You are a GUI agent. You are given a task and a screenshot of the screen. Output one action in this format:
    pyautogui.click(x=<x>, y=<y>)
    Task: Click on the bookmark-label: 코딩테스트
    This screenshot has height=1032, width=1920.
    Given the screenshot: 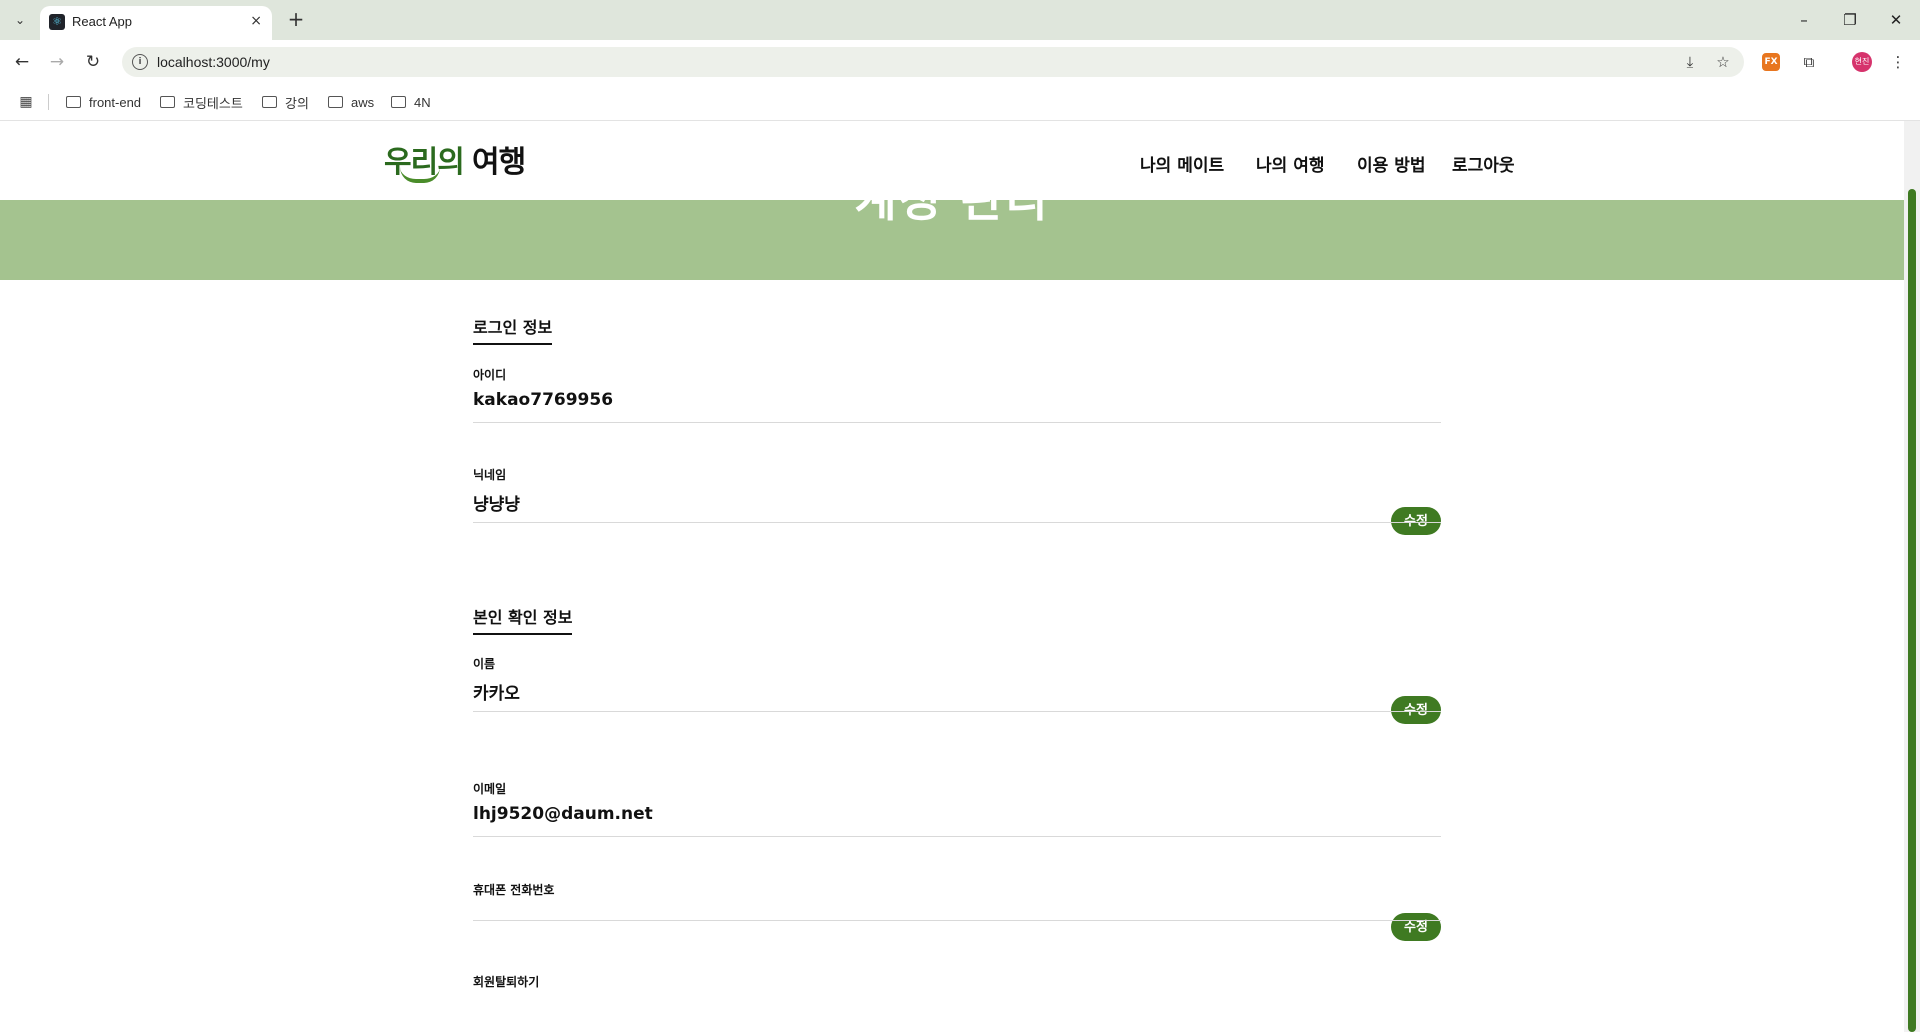 What is the action you would take?
    pyautogui.click(x=213, y=103)
    